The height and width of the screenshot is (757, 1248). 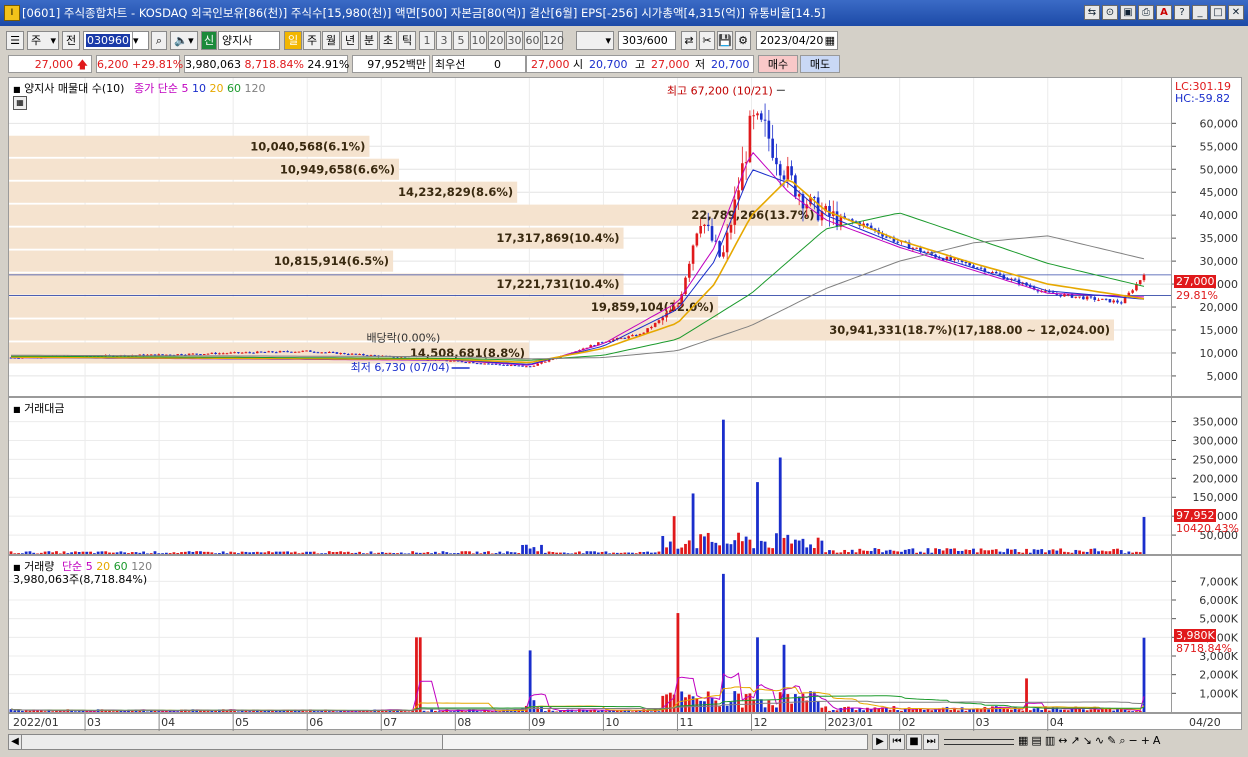 I want to click on arrow-tool-icon: ↘, so click(x=1087, y=741).